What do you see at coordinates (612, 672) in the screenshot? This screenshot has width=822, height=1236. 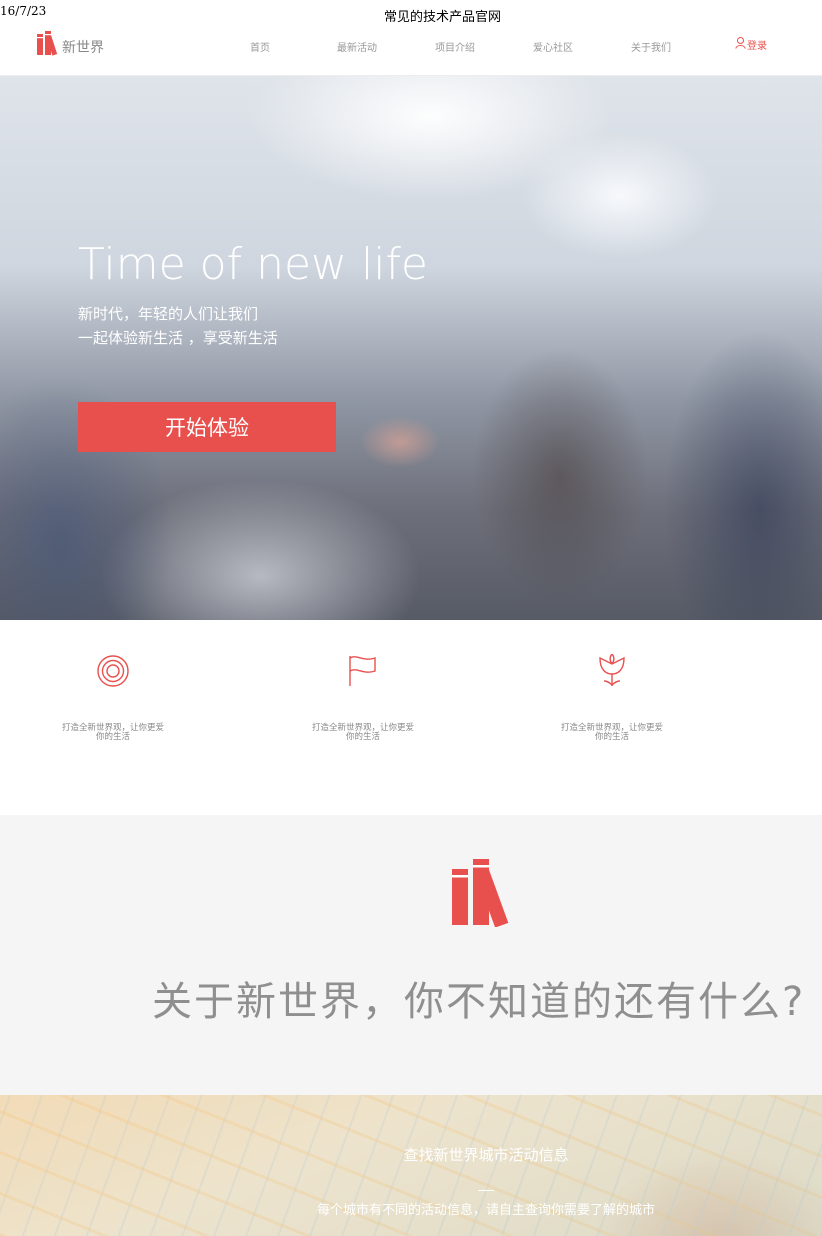 I see `flower-icon` at bounding box center [612, 672].